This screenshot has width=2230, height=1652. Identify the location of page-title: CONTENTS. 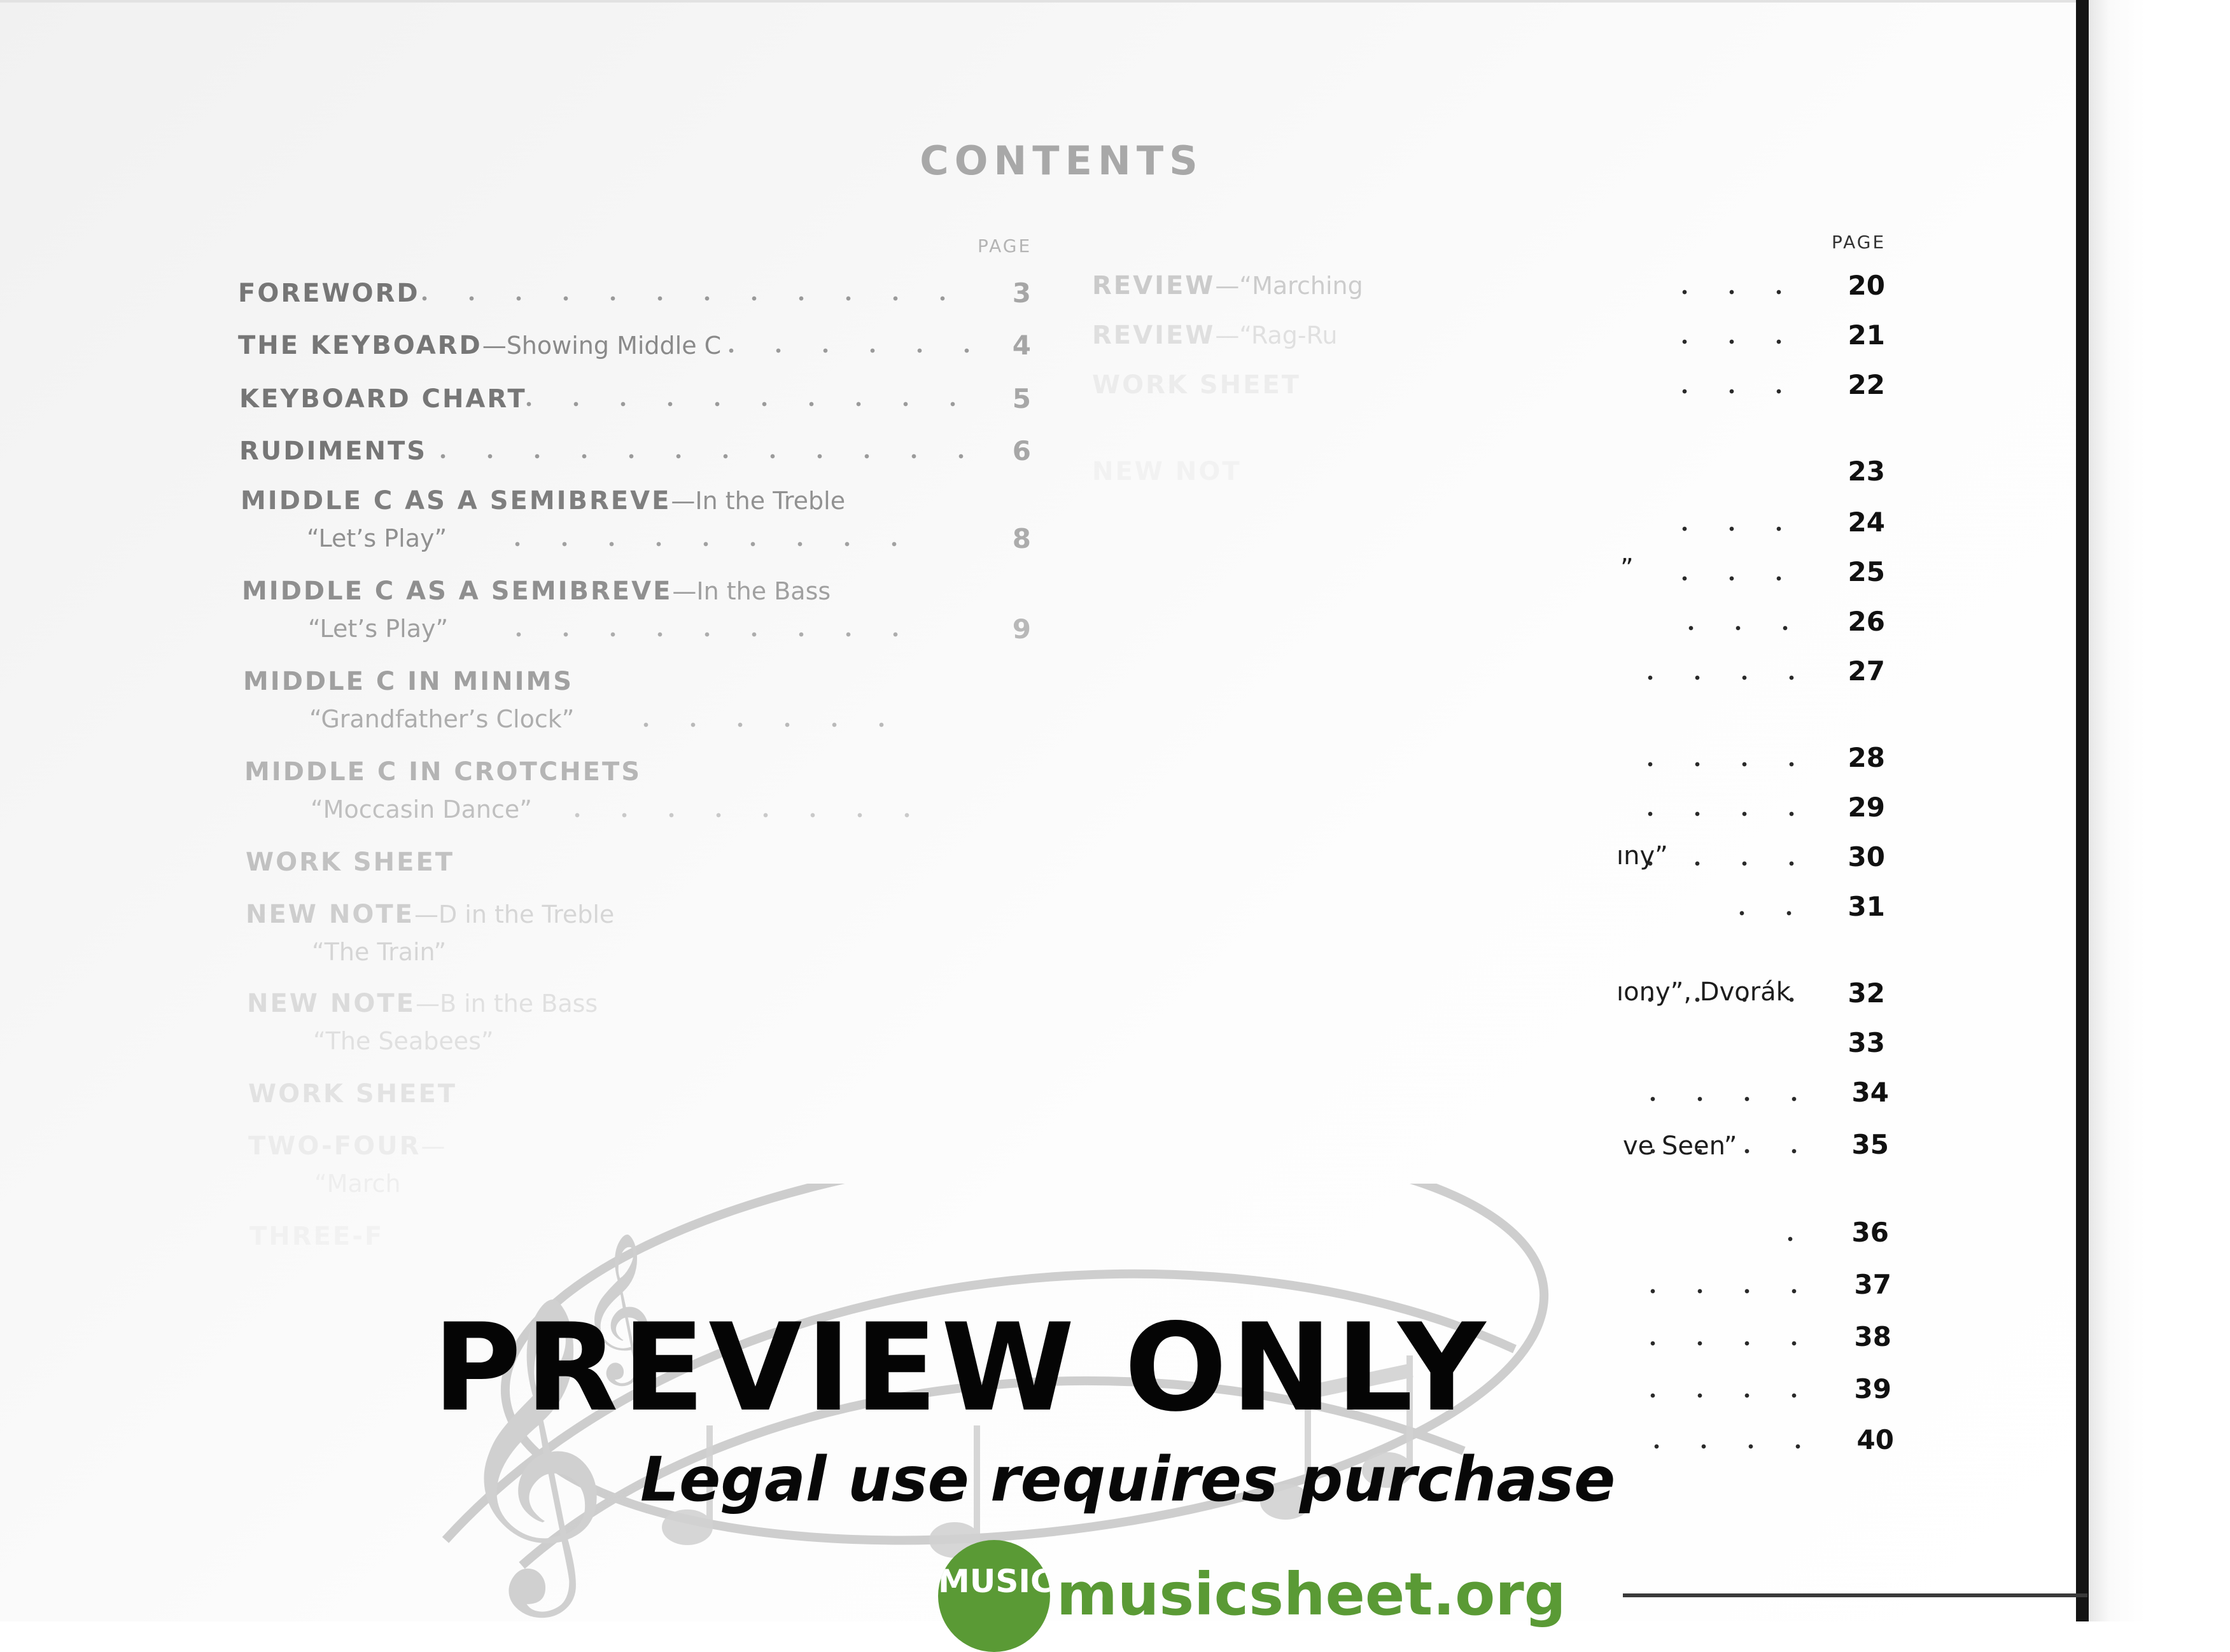
(1061, 160).